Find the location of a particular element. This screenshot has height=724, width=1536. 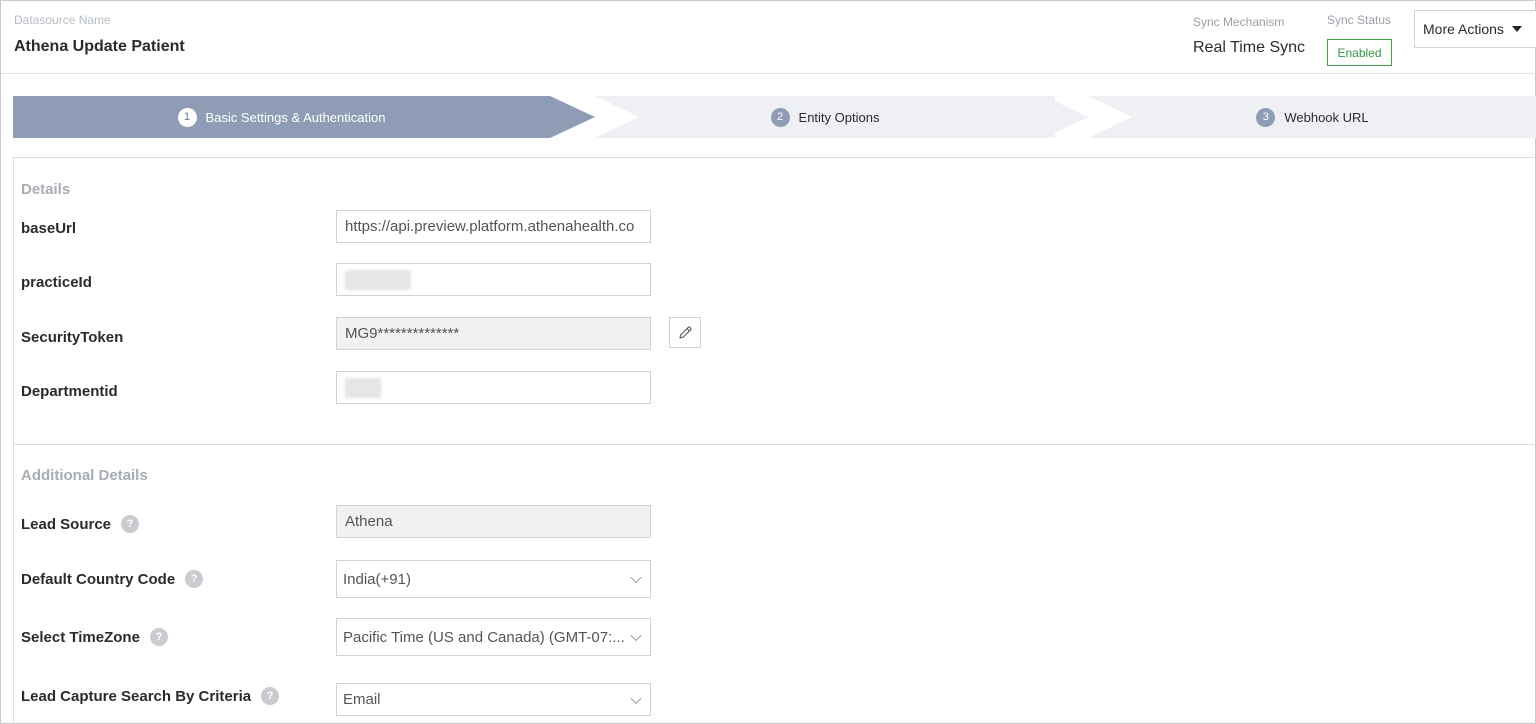

sync-status-label: Sync Status is located at coordinates (1359, 20).